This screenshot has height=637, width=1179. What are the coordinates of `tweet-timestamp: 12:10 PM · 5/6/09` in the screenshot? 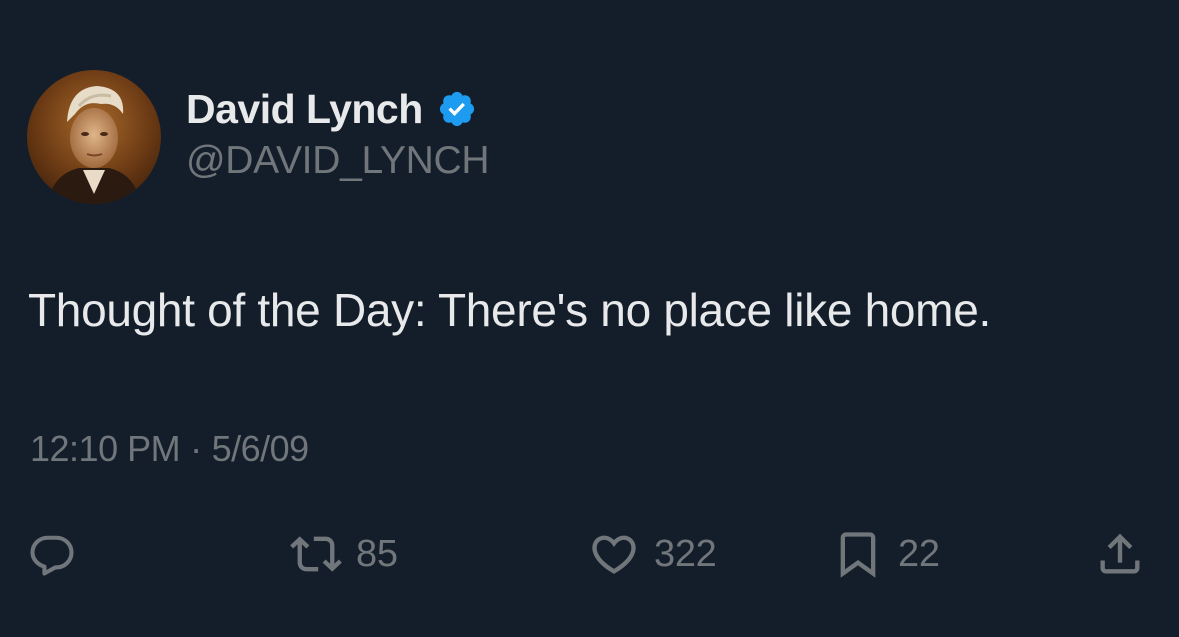 It's located at (169, 449).